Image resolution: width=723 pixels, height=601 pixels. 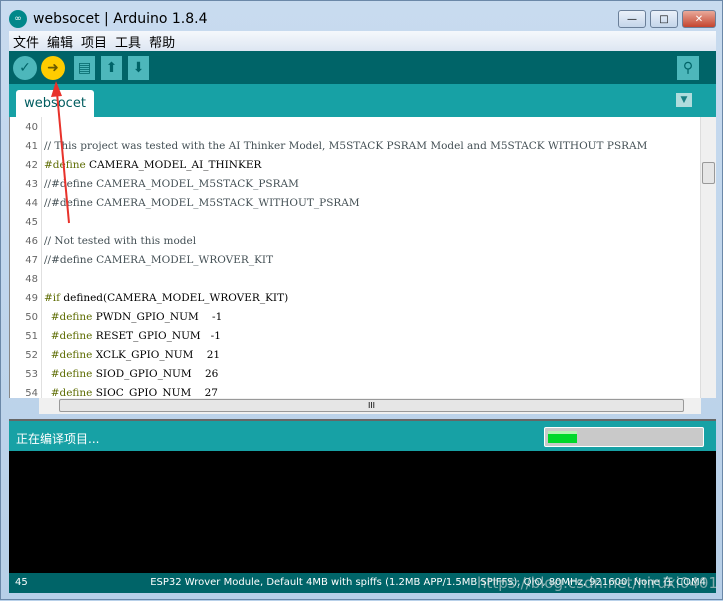 What do you see at coordinates (355, 355) in the screenshot?
I see `code-line: 52 #define XCLK_GPIO_NUM 21` at bounding box center [355, 355].